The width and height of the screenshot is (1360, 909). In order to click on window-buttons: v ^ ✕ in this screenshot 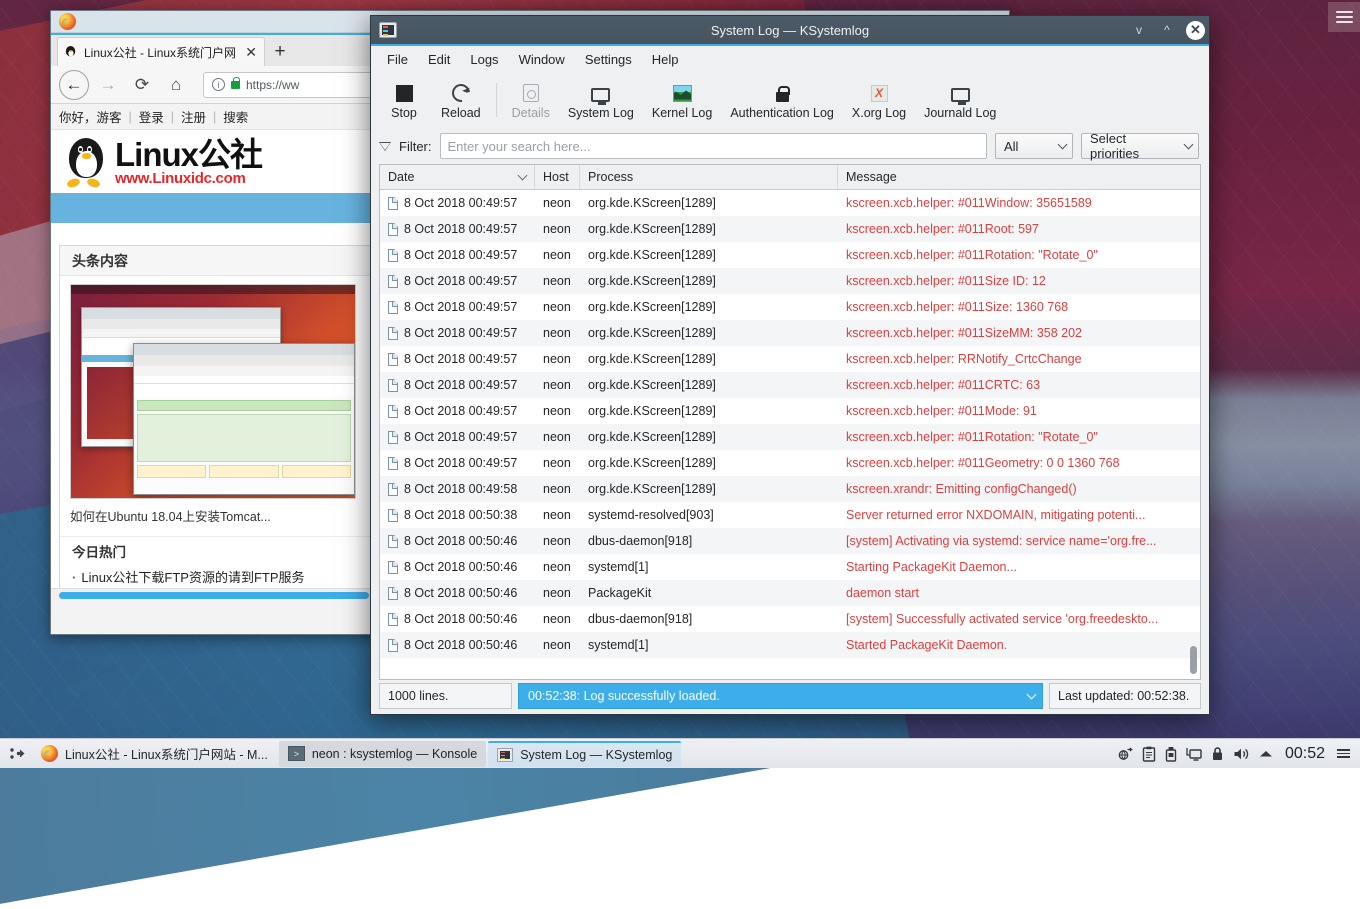, I will do `click(1167, 30)`.